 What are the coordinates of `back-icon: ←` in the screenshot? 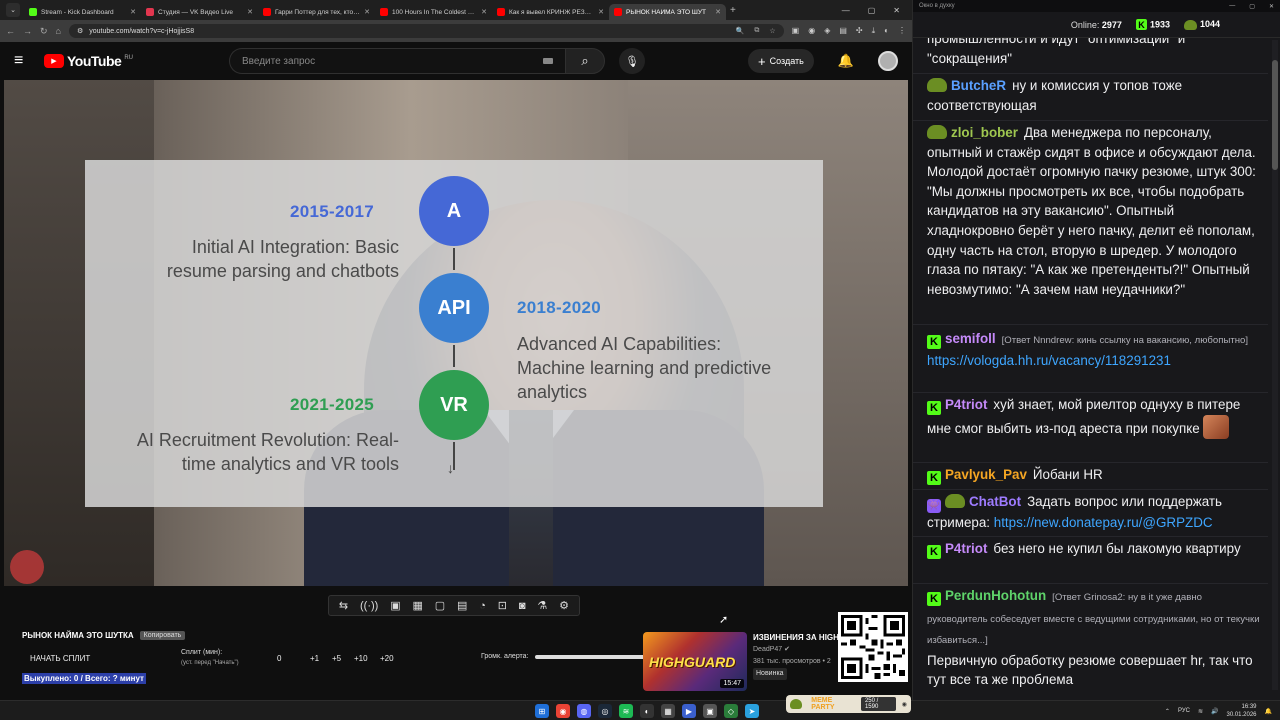 It's located at (10, 31).